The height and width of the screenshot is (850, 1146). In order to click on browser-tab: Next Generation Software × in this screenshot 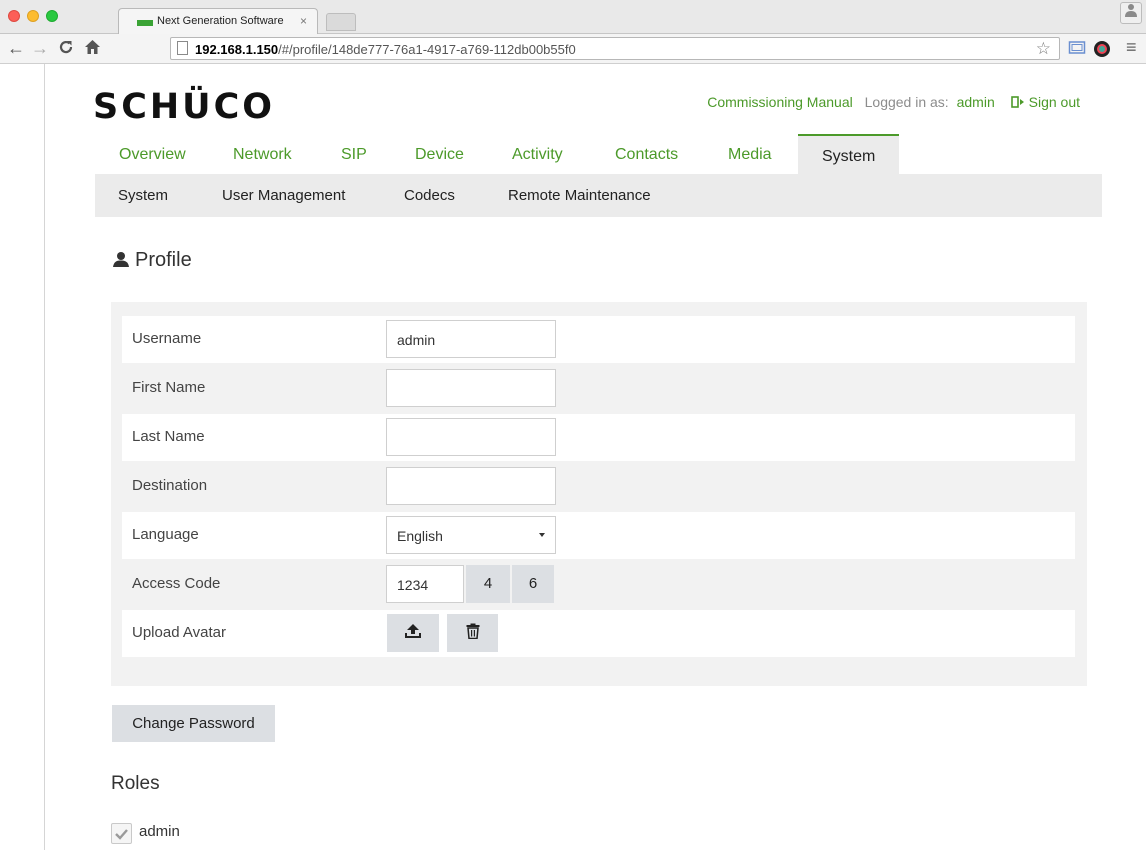, I will do `click(218, 21)`.